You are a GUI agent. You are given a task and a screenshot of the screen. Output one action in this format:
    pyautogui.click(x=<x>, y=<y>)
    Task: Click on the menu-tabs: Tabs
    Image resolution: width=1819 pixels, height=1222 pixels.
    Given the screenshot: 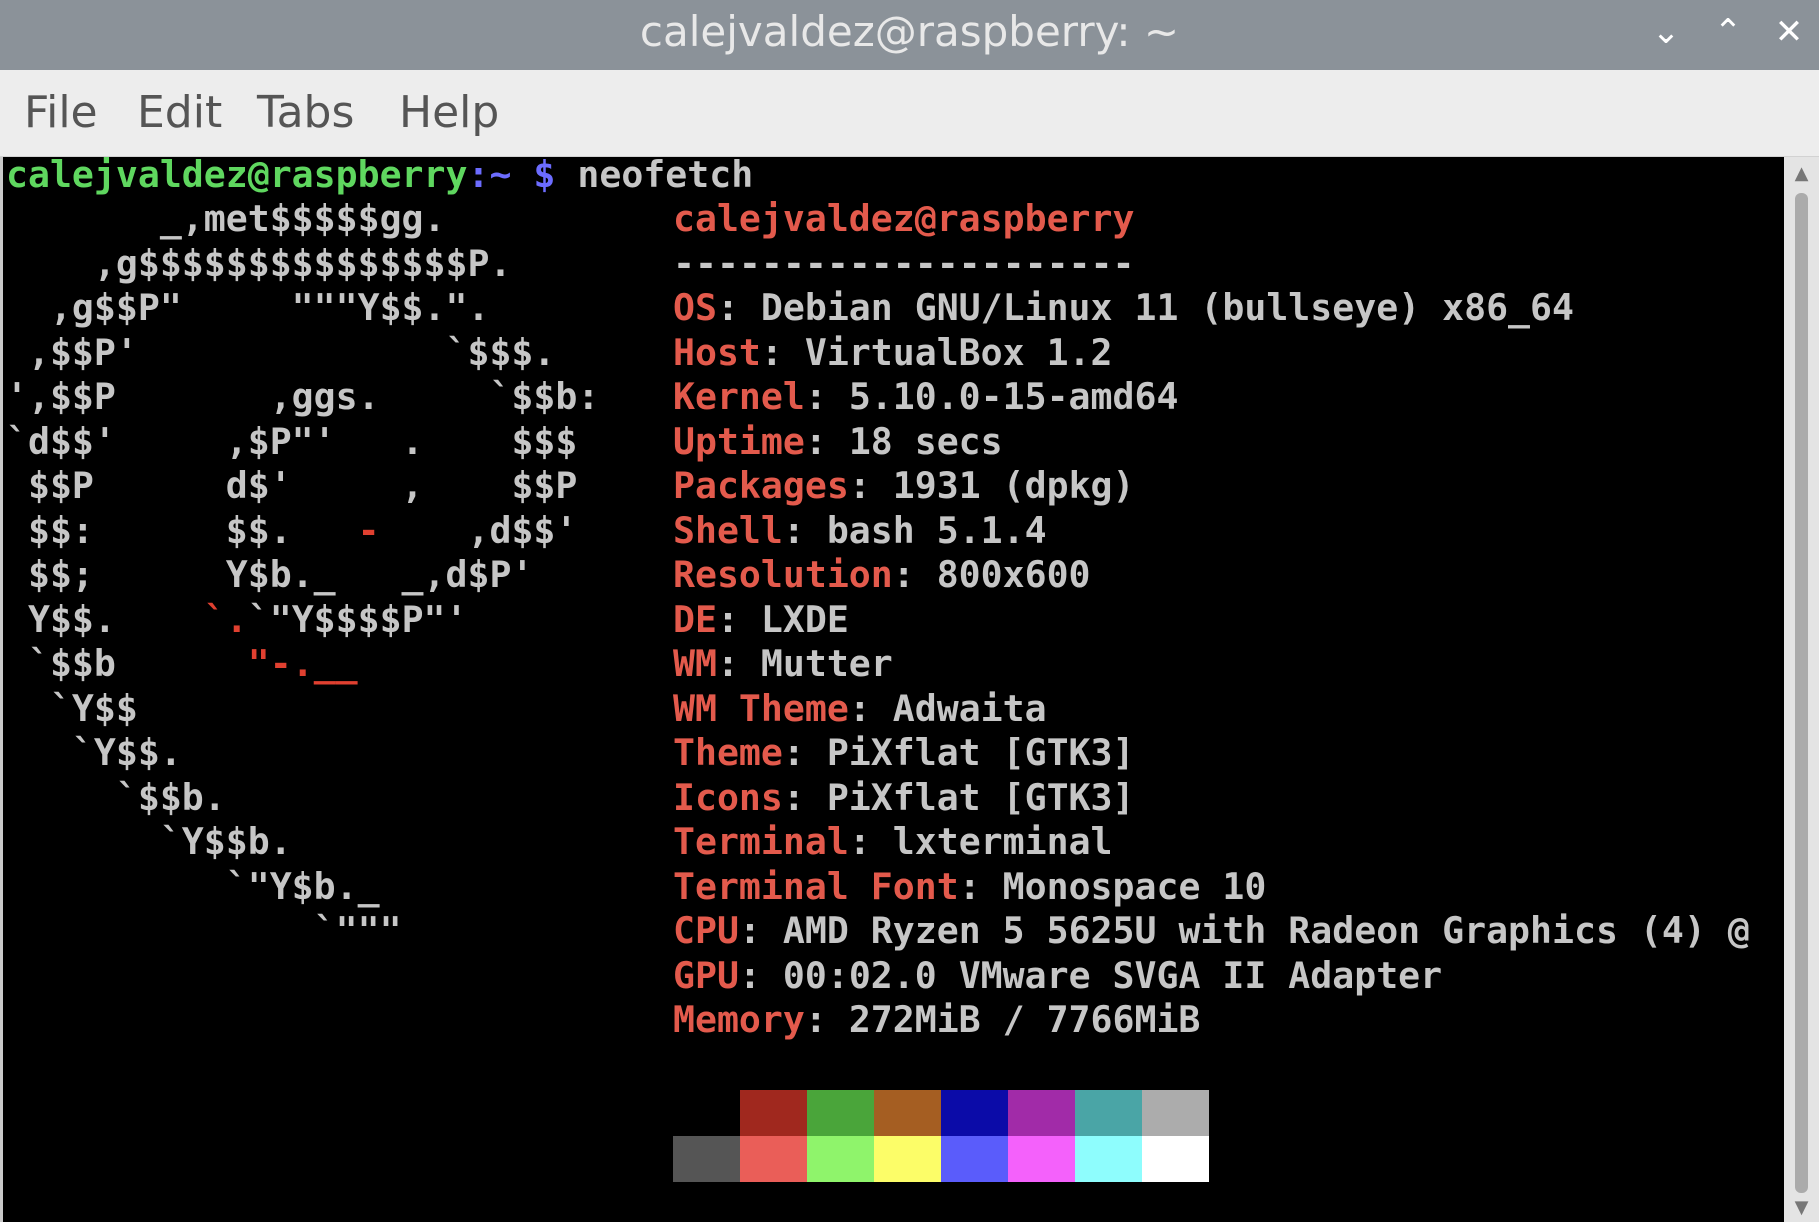 What is the action you would take?
    pyautogui.click(x=305, y=113)
    